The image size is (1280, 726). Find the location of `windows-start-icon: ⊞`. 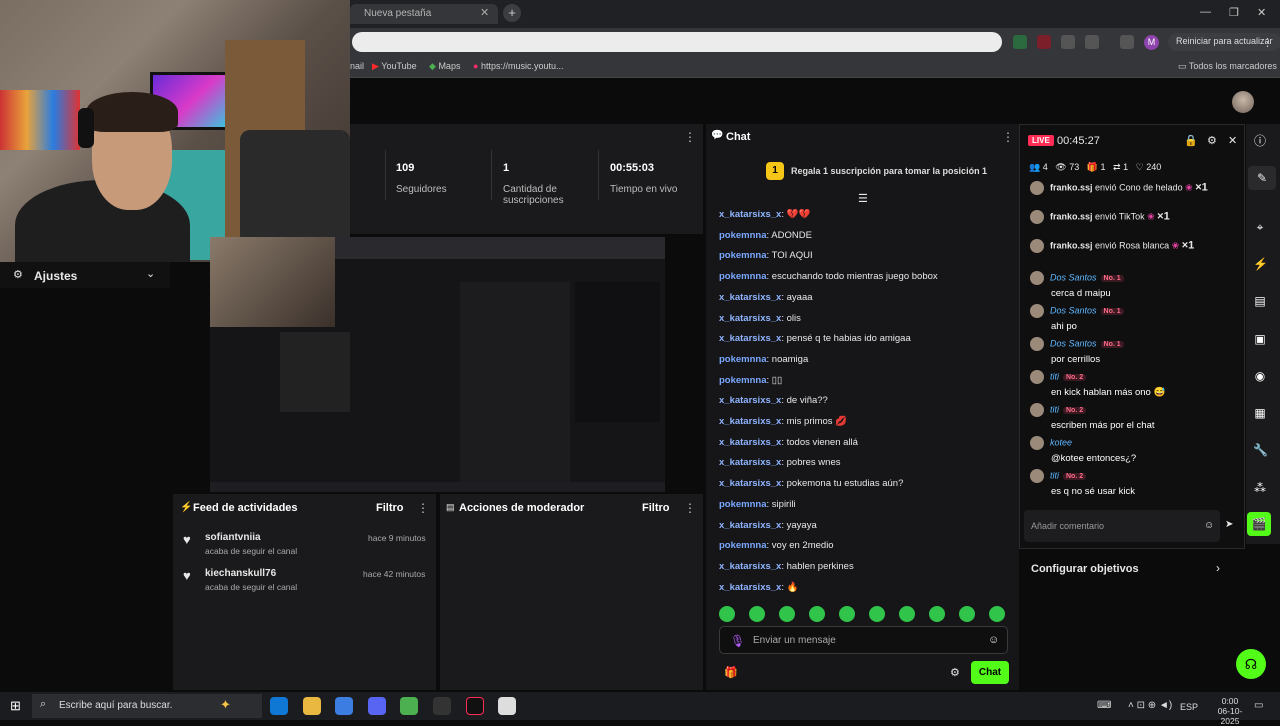

windows-start-icon: ⊞ is located at coordinates (15, 706).